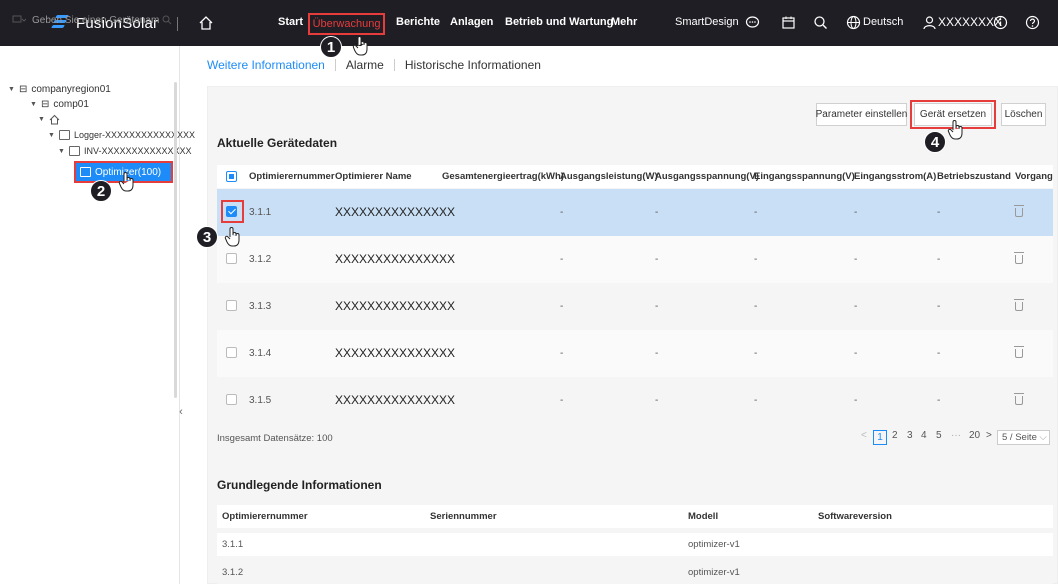 The height and width of the screenshot is (584, 1058). Describe the element at coordinates (418, 22) in the screenshot. I see `nav-berichte: Berichte` at that location.